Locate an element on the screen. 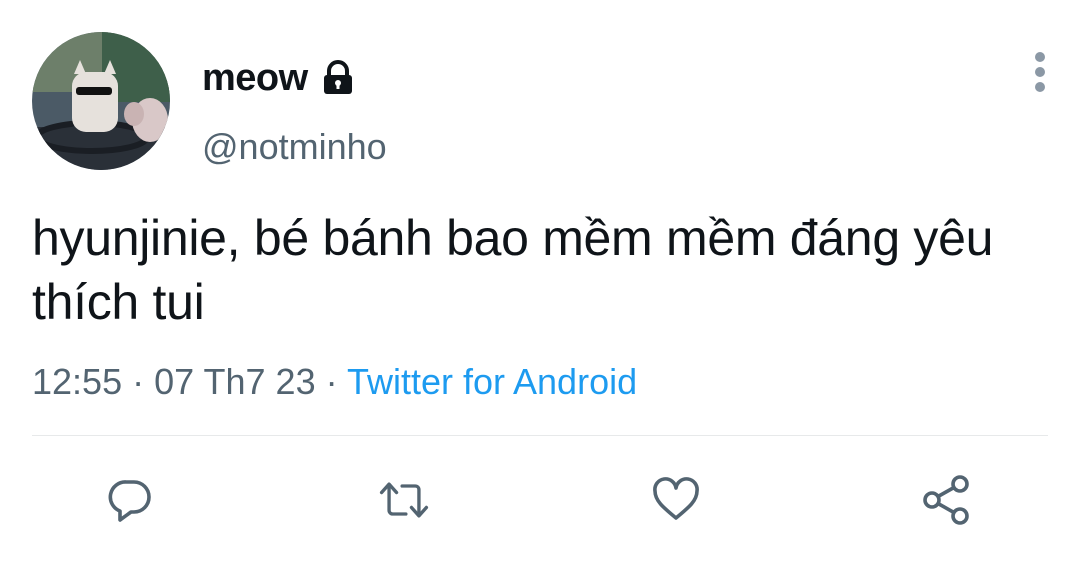 Image resolution: width=1080 pixels, height=564 pixels. reply-button is located at coordinates (130, 500).